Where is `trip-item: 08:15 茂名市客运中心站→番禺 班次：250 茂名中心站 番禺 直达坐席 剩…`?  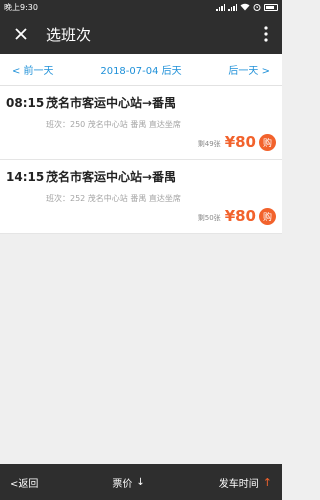 trip-item: 08:15 茂名市客运中心站→番禺 班次：250 茂名中心站 番禺 直达坐席 剩… is located at coordinates (141, 123).